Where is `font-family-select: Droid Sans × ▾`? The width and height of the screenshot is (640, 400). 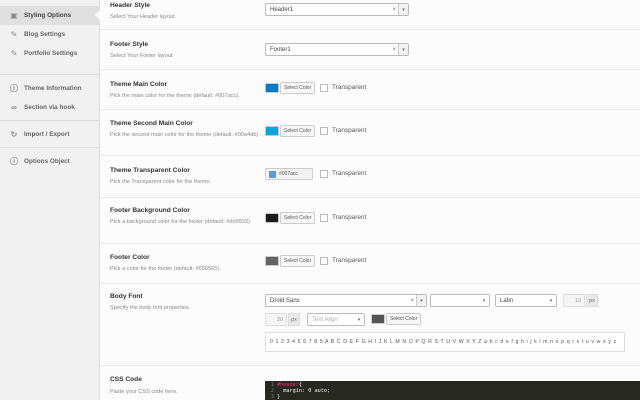
font-family-select: Droid Sans × ▾ is located at coordinates (346, 300).